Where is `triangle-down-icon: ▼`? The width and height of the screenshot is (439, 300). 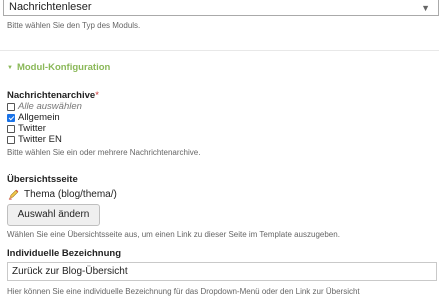 triangle-down-icon: ▼ is located at coordinates (10, 68).